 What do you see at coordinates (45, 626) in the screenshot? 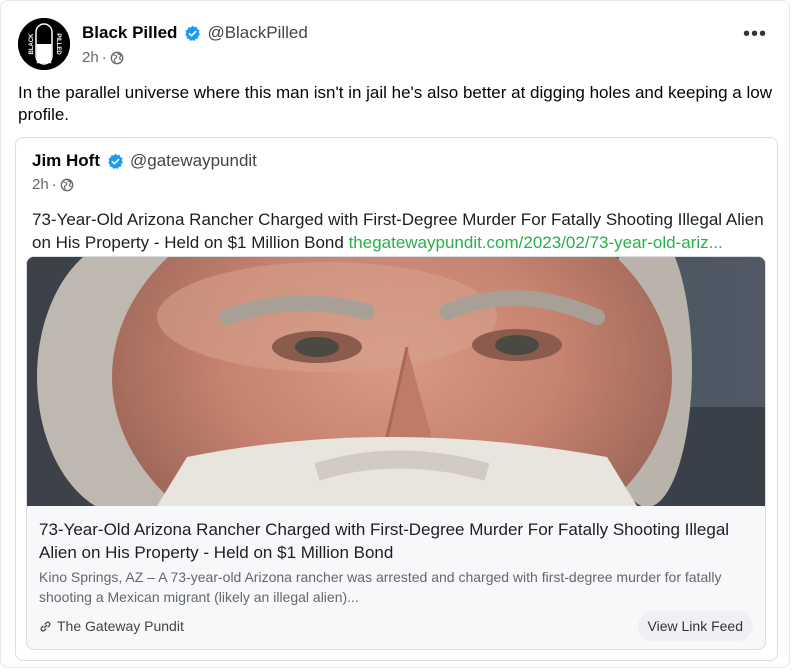
I see `link-chain-icon` at bounding box center [45, 626].